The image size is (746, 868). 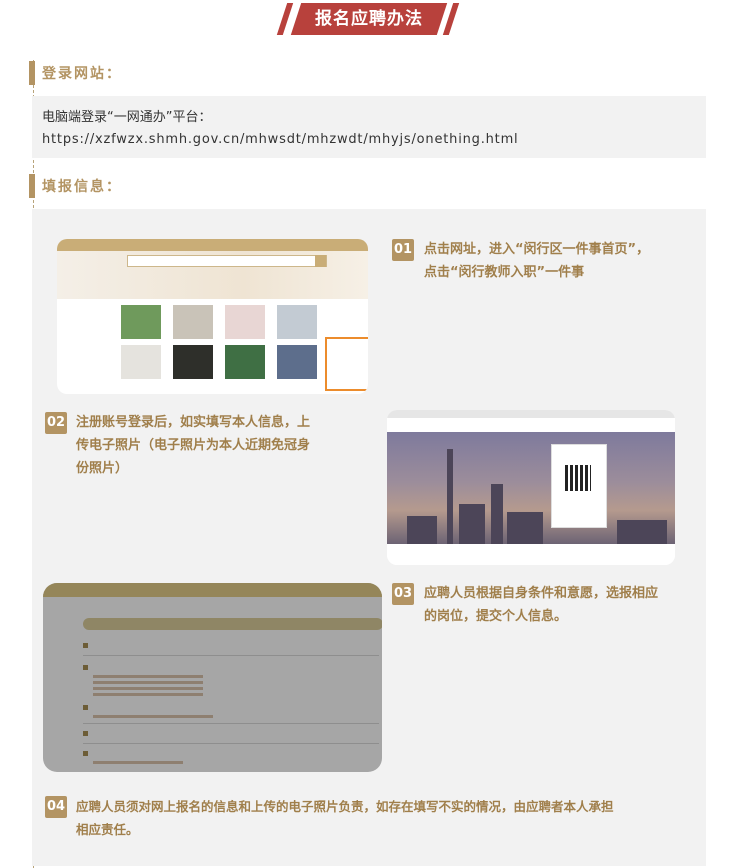 What do you see at coordinates (212, 677) in the screenshot?
I see `screenshot-application-form` at bounding box center [212, 677].